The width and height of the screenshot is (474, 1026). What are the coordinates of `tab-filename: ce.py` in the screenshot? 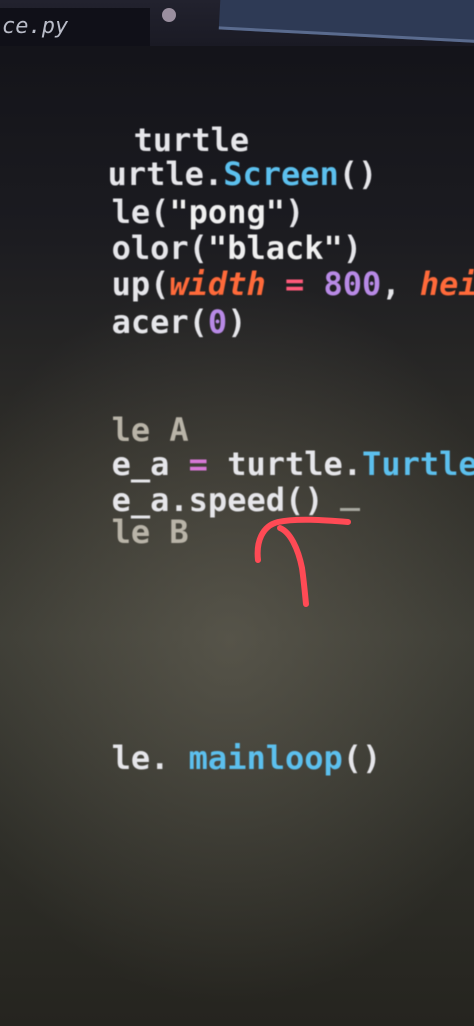 It's located at (35, 26).